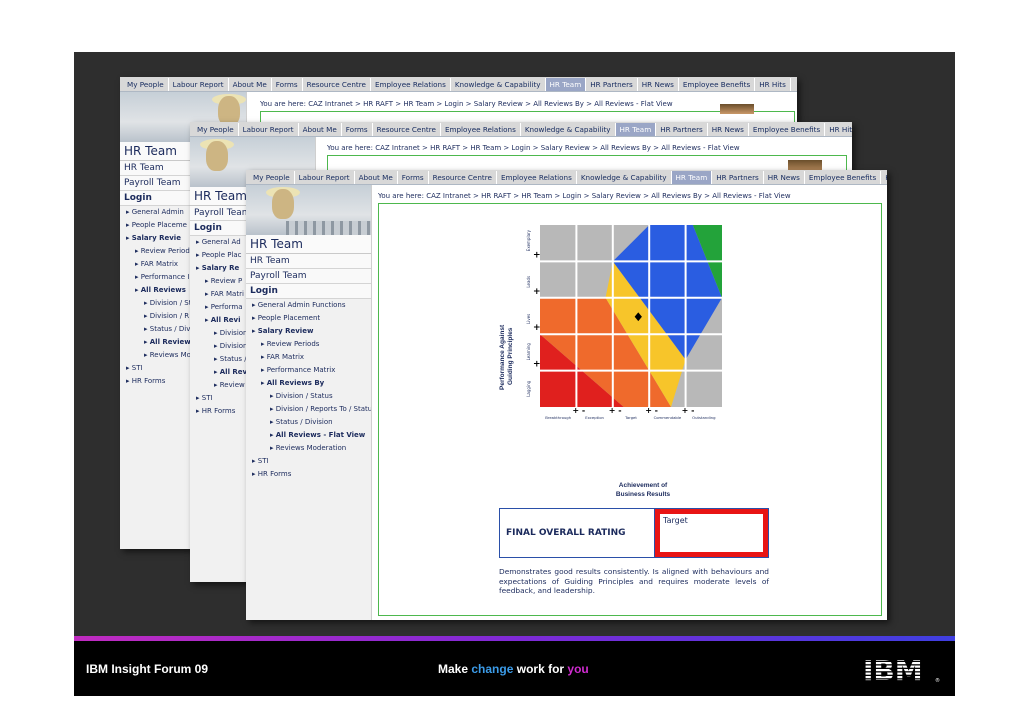  What do you see at coordinates (285, 331) in the screenshot?
I see `sidebar-item-label: Salary Review` at bounding box center [285, 331].